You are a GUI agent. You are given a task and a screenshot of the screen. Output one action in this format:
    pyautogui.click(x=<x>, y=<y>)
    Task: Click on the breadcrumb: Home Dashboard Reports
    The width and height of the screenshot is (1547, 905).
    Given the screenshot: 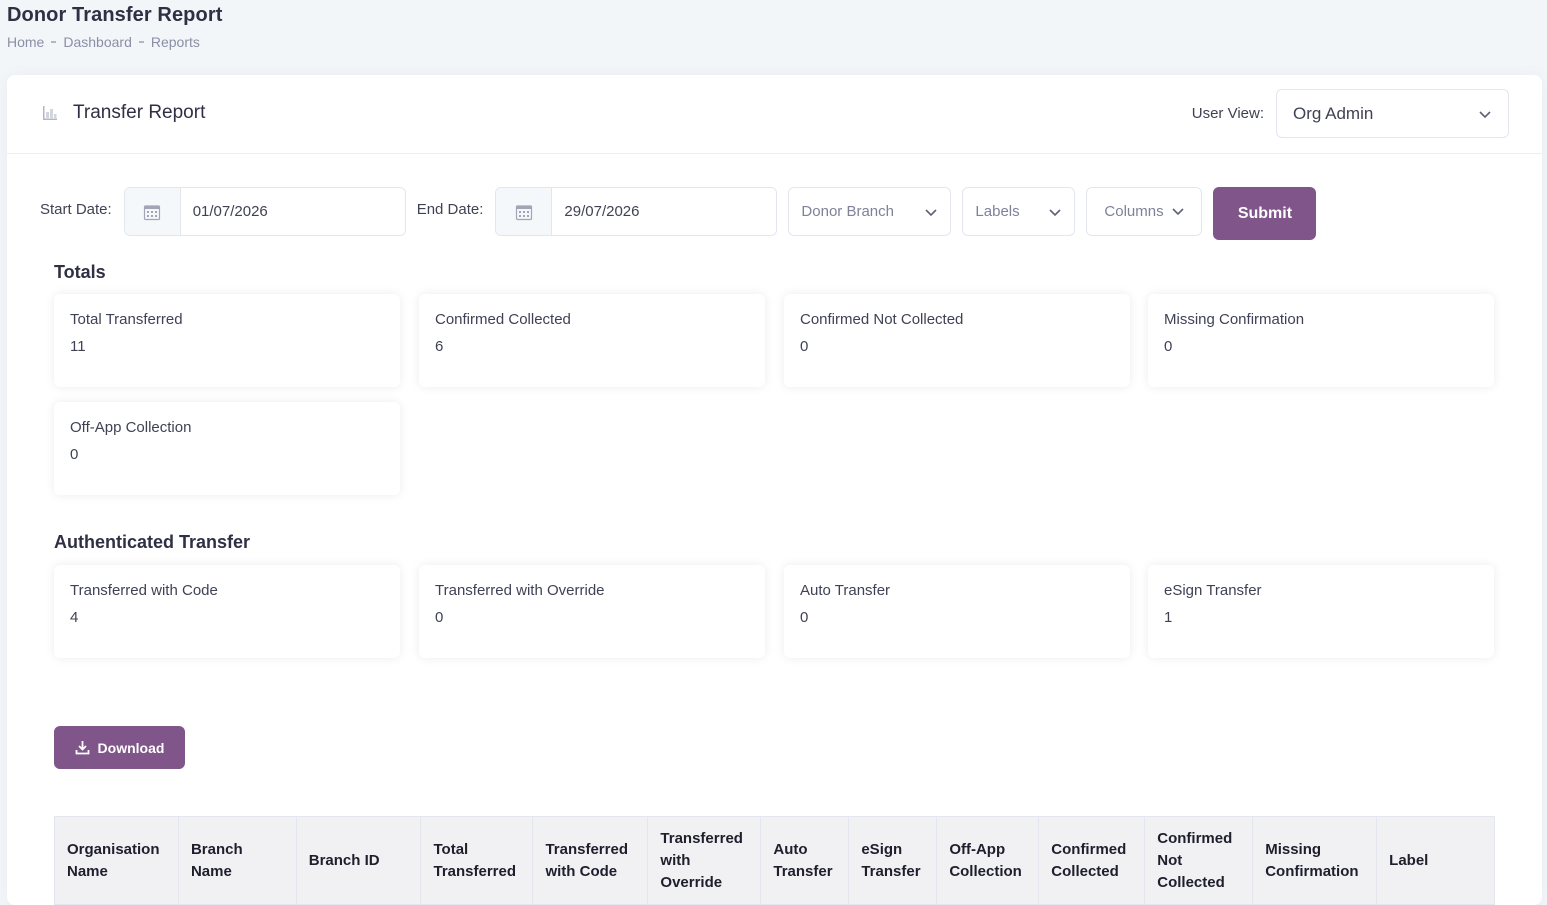 What is the action you would take?
    pyautogui.click(x=114, y=42)
    